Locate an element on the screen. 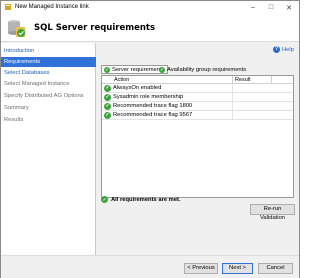 The height and width of the screenshot is (278, 320). page-title: SQL Server requirements is located at coordinates (95, 28).